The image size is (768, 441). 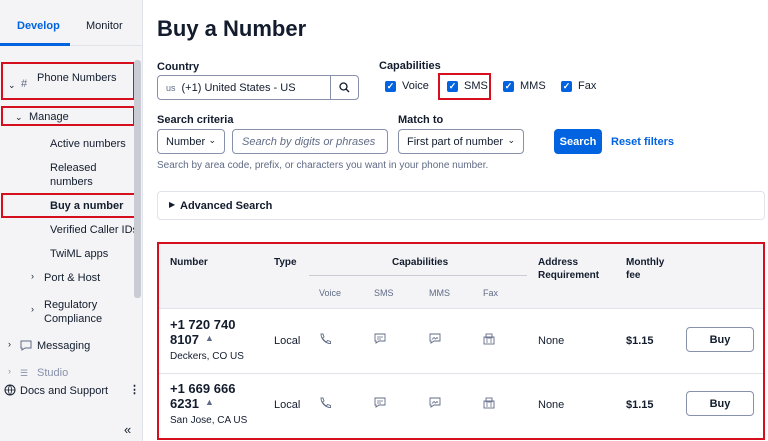 I want to click on country-select: us (+1) United States - US, so click(x=258, y=87).